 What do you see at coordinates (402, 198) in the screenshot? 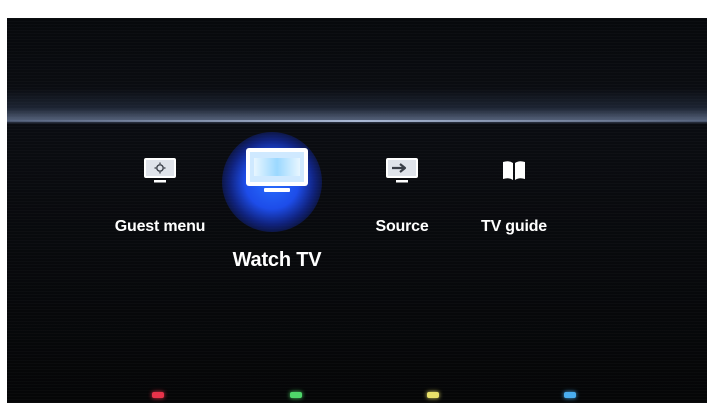
I see `menu-item-source: Source` at bounding box center [402, 198].